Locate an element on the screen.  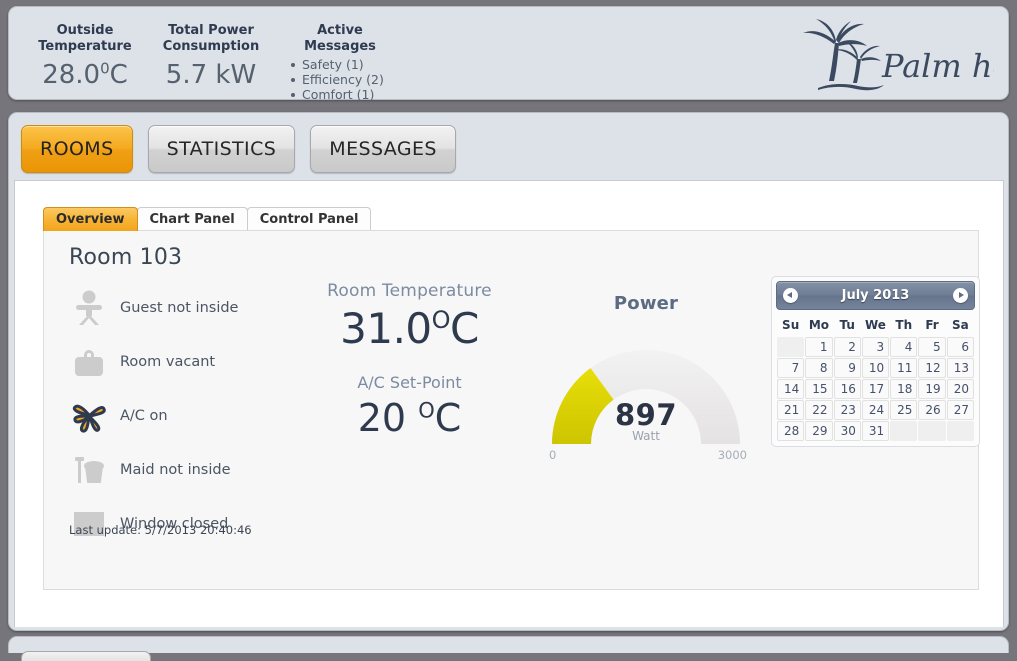
status-label-guest: Guest not inside is located at coordinates (179, 308).